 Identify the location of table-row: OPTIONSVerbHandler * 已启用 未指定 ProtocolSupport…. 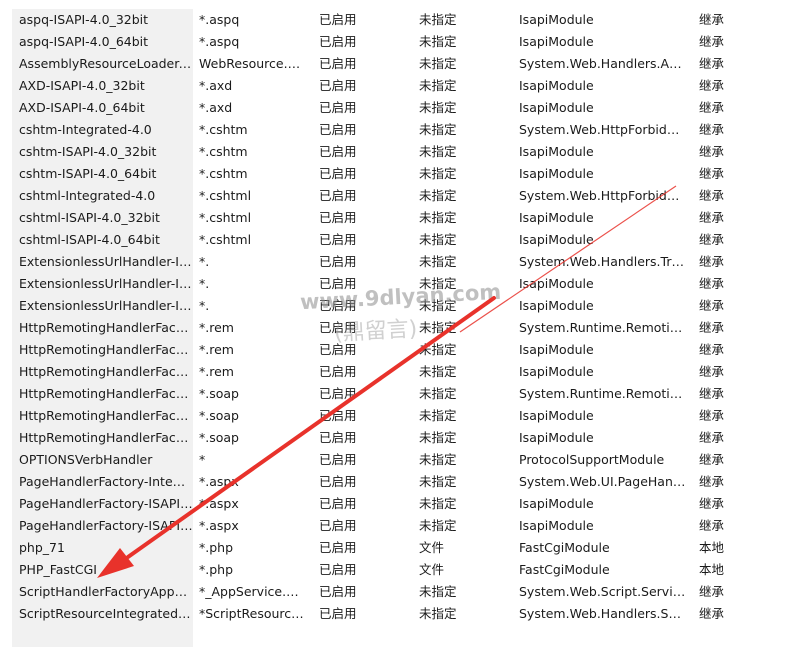
(396, 460).